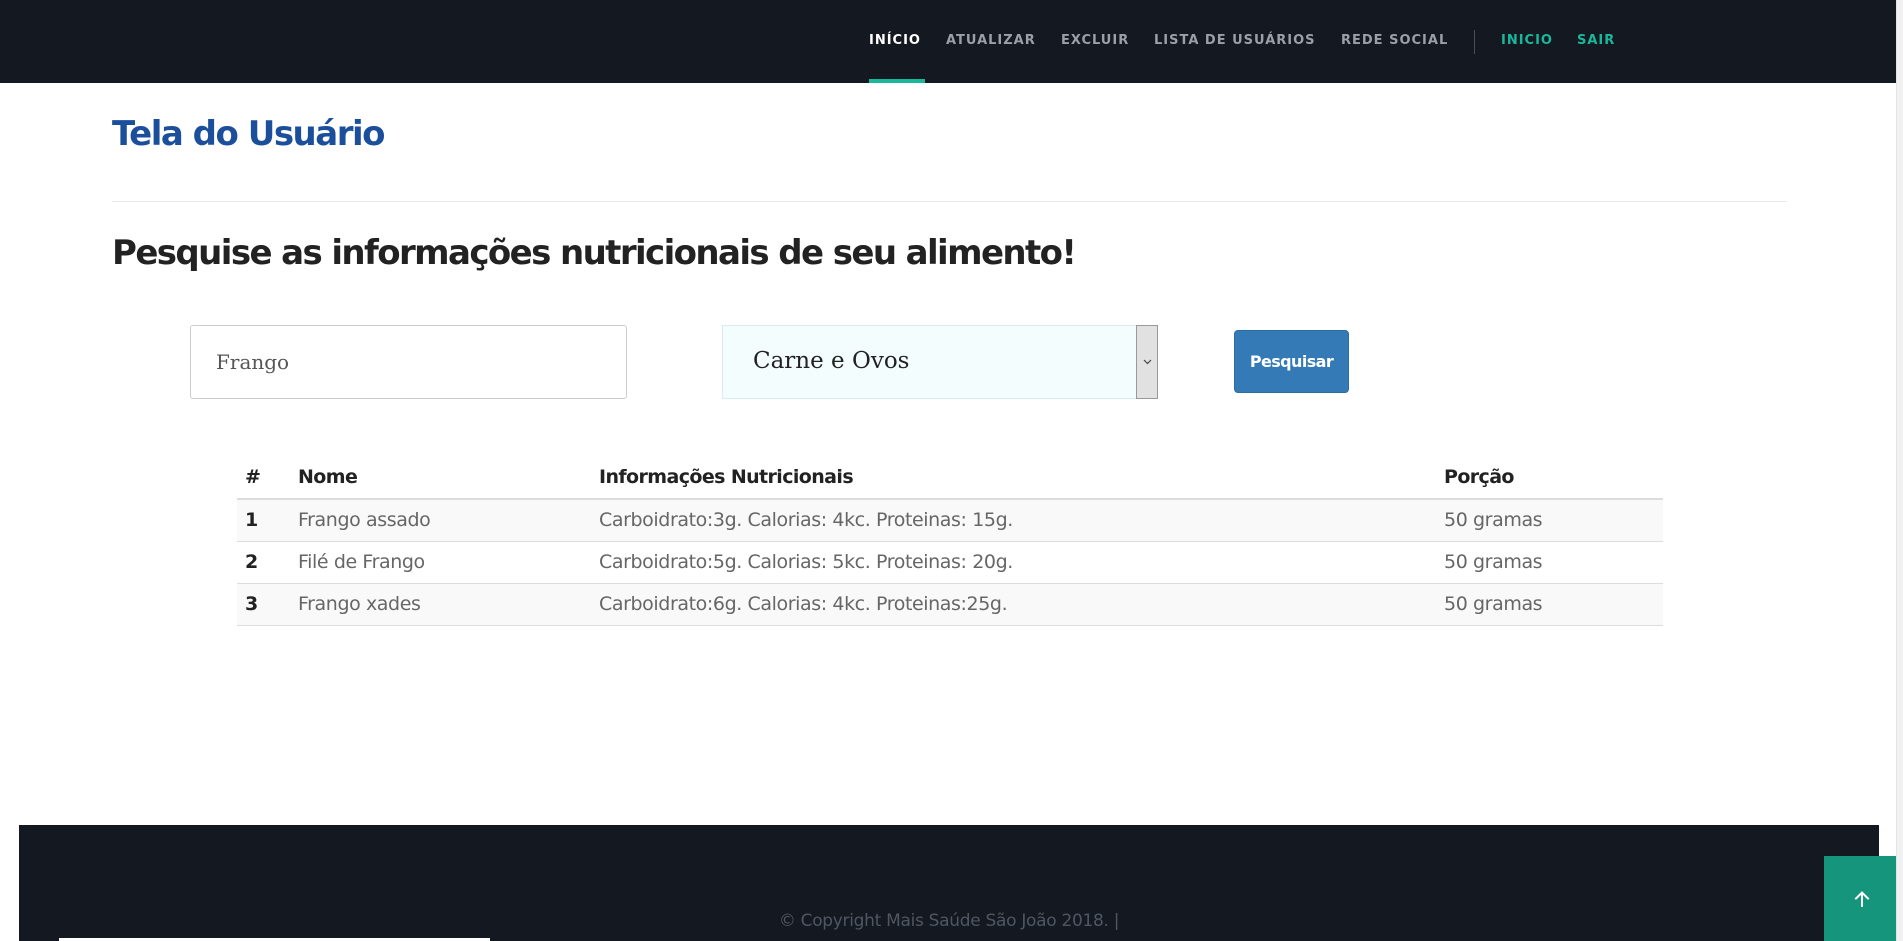 The image size is (1903, 941). I want to click on header-nome: Nome, so click(440, 477).